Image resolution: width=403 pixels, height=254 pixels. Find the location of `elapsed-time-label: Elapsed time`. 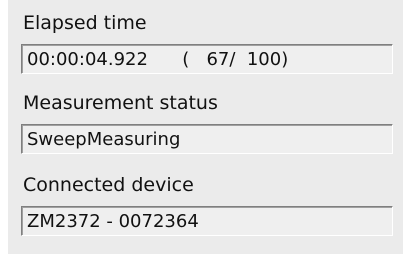

elapsed-time-label: Elapsed time is located at coordinates (85, 23).